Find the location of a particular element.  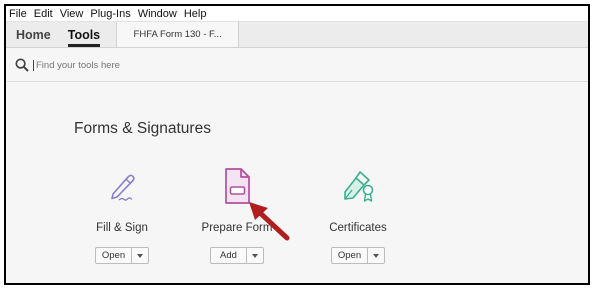

prepare-form-add-button: Add is located at coordinates (228, 255).